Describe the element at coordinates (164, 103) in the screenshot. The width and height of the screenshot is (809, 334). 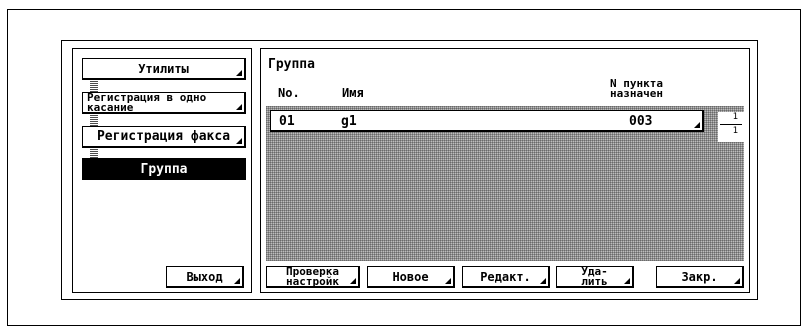
I see `sidebar-item-one-touch-registration: Регистрация в одно касание` at that location.